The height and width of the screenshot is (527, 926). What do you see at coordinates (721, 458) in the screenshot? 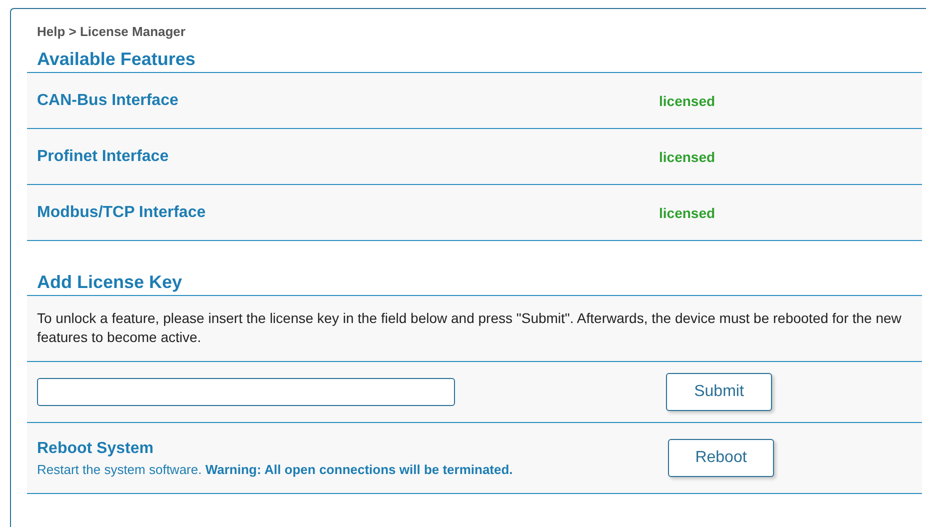
I see `reboot-button: Reboot` at bounding box center [721, 458].